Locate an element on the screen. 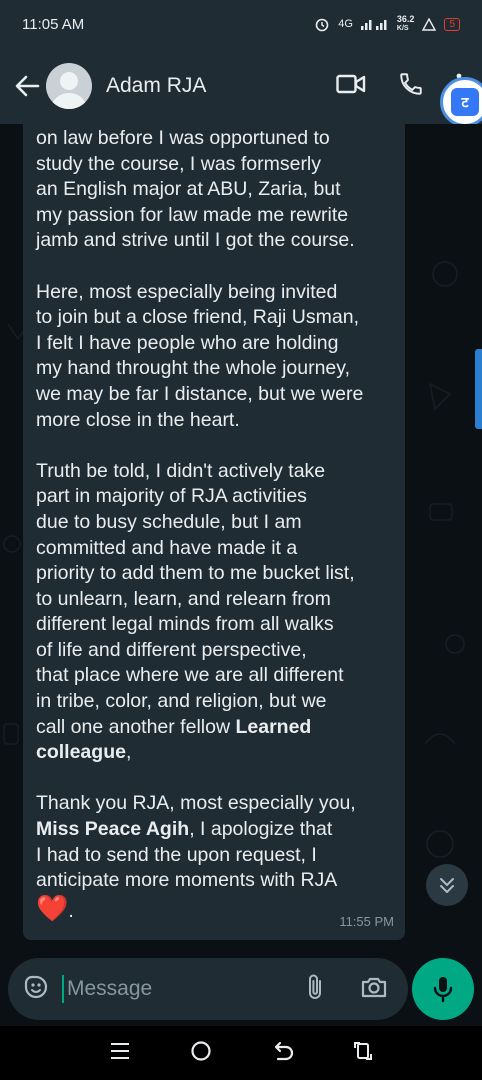 This screenshot has height=1080, width=482. message-text-last: Thank you RJA, most especially you, is located at coordinates (214, 804).